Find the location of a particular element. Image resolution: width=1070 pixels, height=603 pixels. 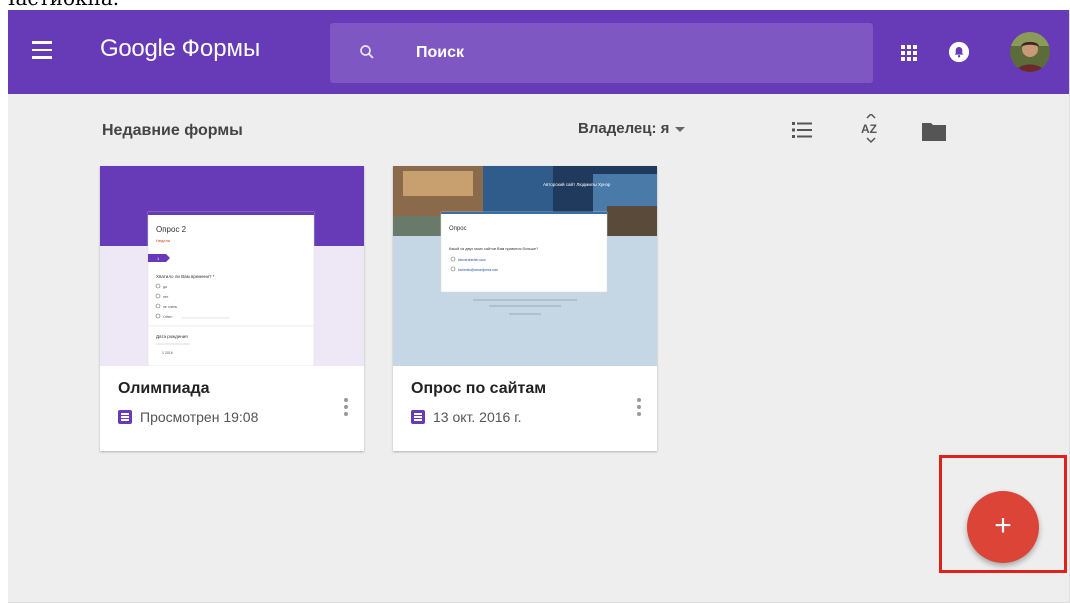

stray-caption: Частиокна. is located at coordinates (59, 5).